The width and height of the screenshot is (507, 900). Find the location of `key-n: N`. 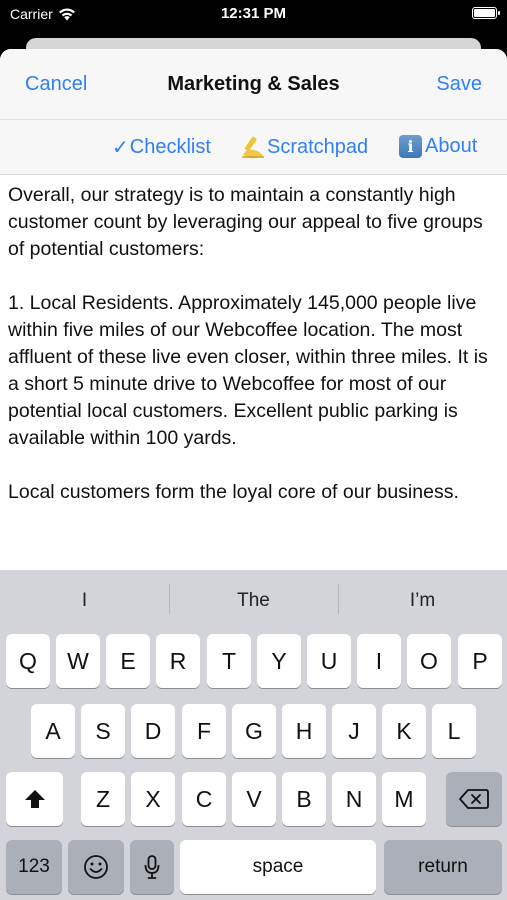

key-n: N is located at coordinates (354, 799).